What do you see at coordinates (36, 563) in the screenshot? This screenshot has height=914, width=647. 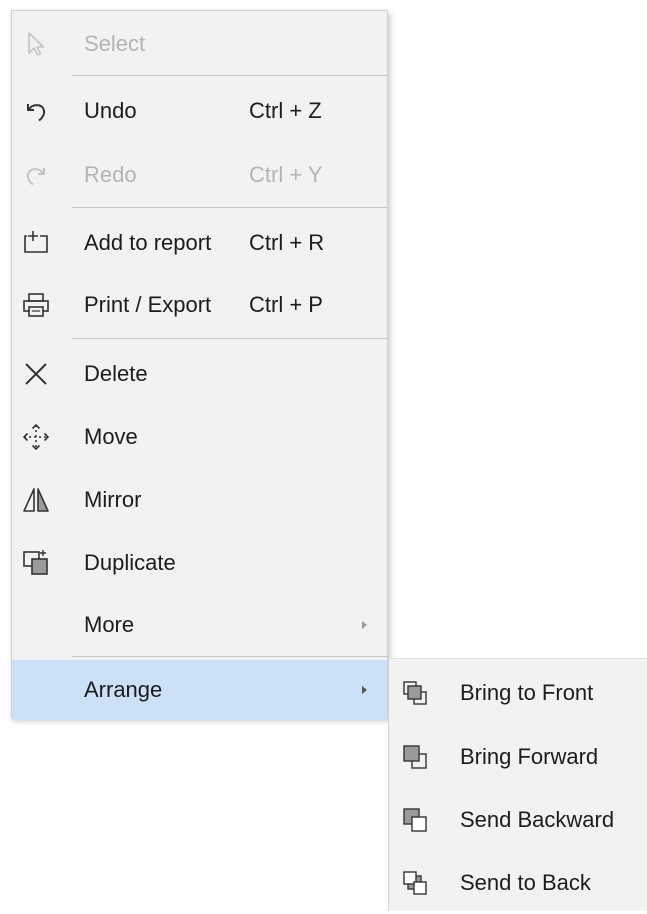 I see `duplicate-icon` at bounding box center [36, 563].